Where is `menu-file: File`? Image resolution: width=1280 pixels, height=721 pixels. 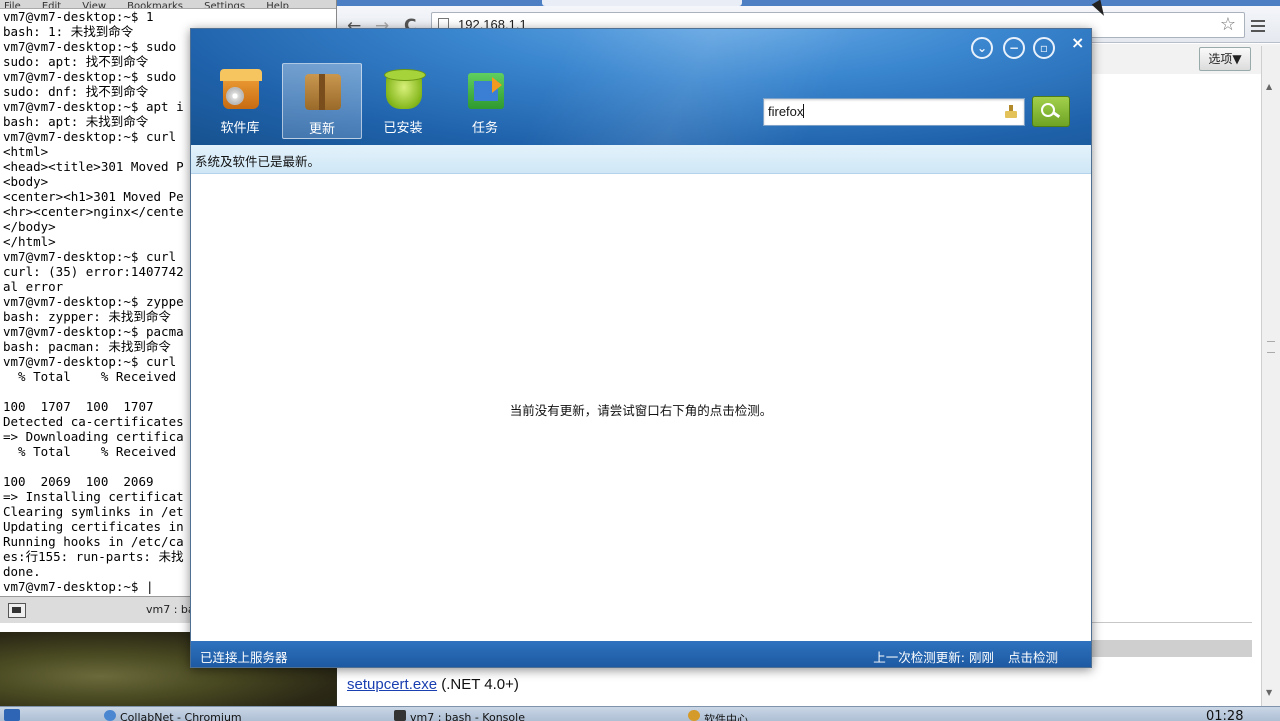 menu-file: File is located at coordinates (12, 4).